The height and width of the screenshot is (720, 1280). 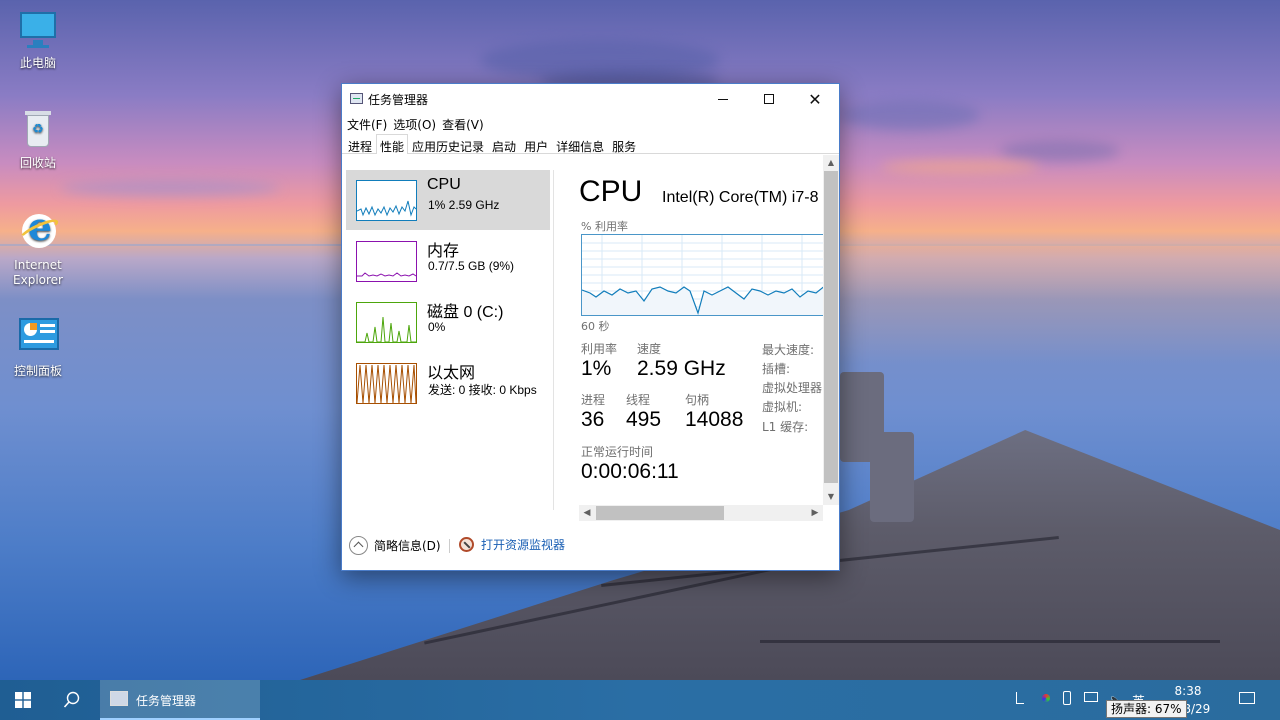 What do you see at coordinates (1146, 709) in the screenshot?
I see `volume-tooltip: 扬声器: 67%` at bounding box center [1146, 709].